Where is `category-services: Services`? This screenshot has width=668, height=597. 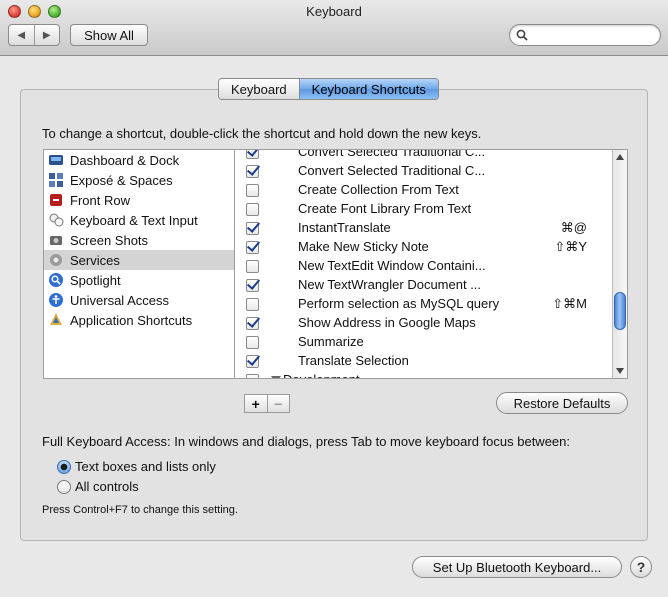
category-services: Services is located at coordinates (139, 260).